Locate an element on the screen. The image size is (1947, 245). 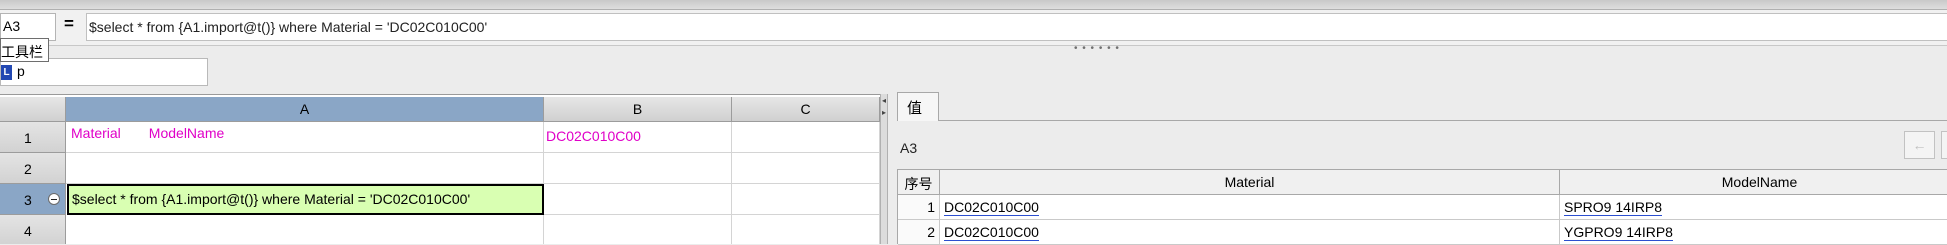
tab-value: 值 is located at coordinates (918, 106).